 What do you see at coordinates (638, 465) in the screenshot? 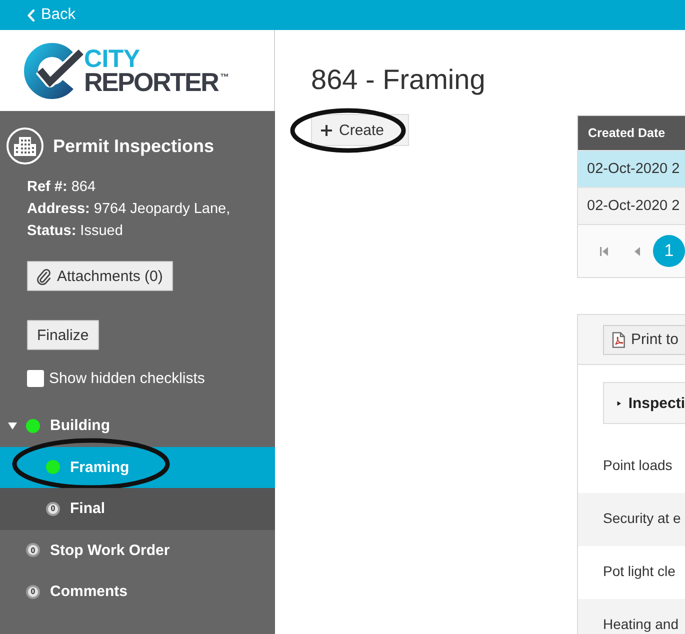
I see `checklist-row-text: Point loads` at bounding box center [638, 465].